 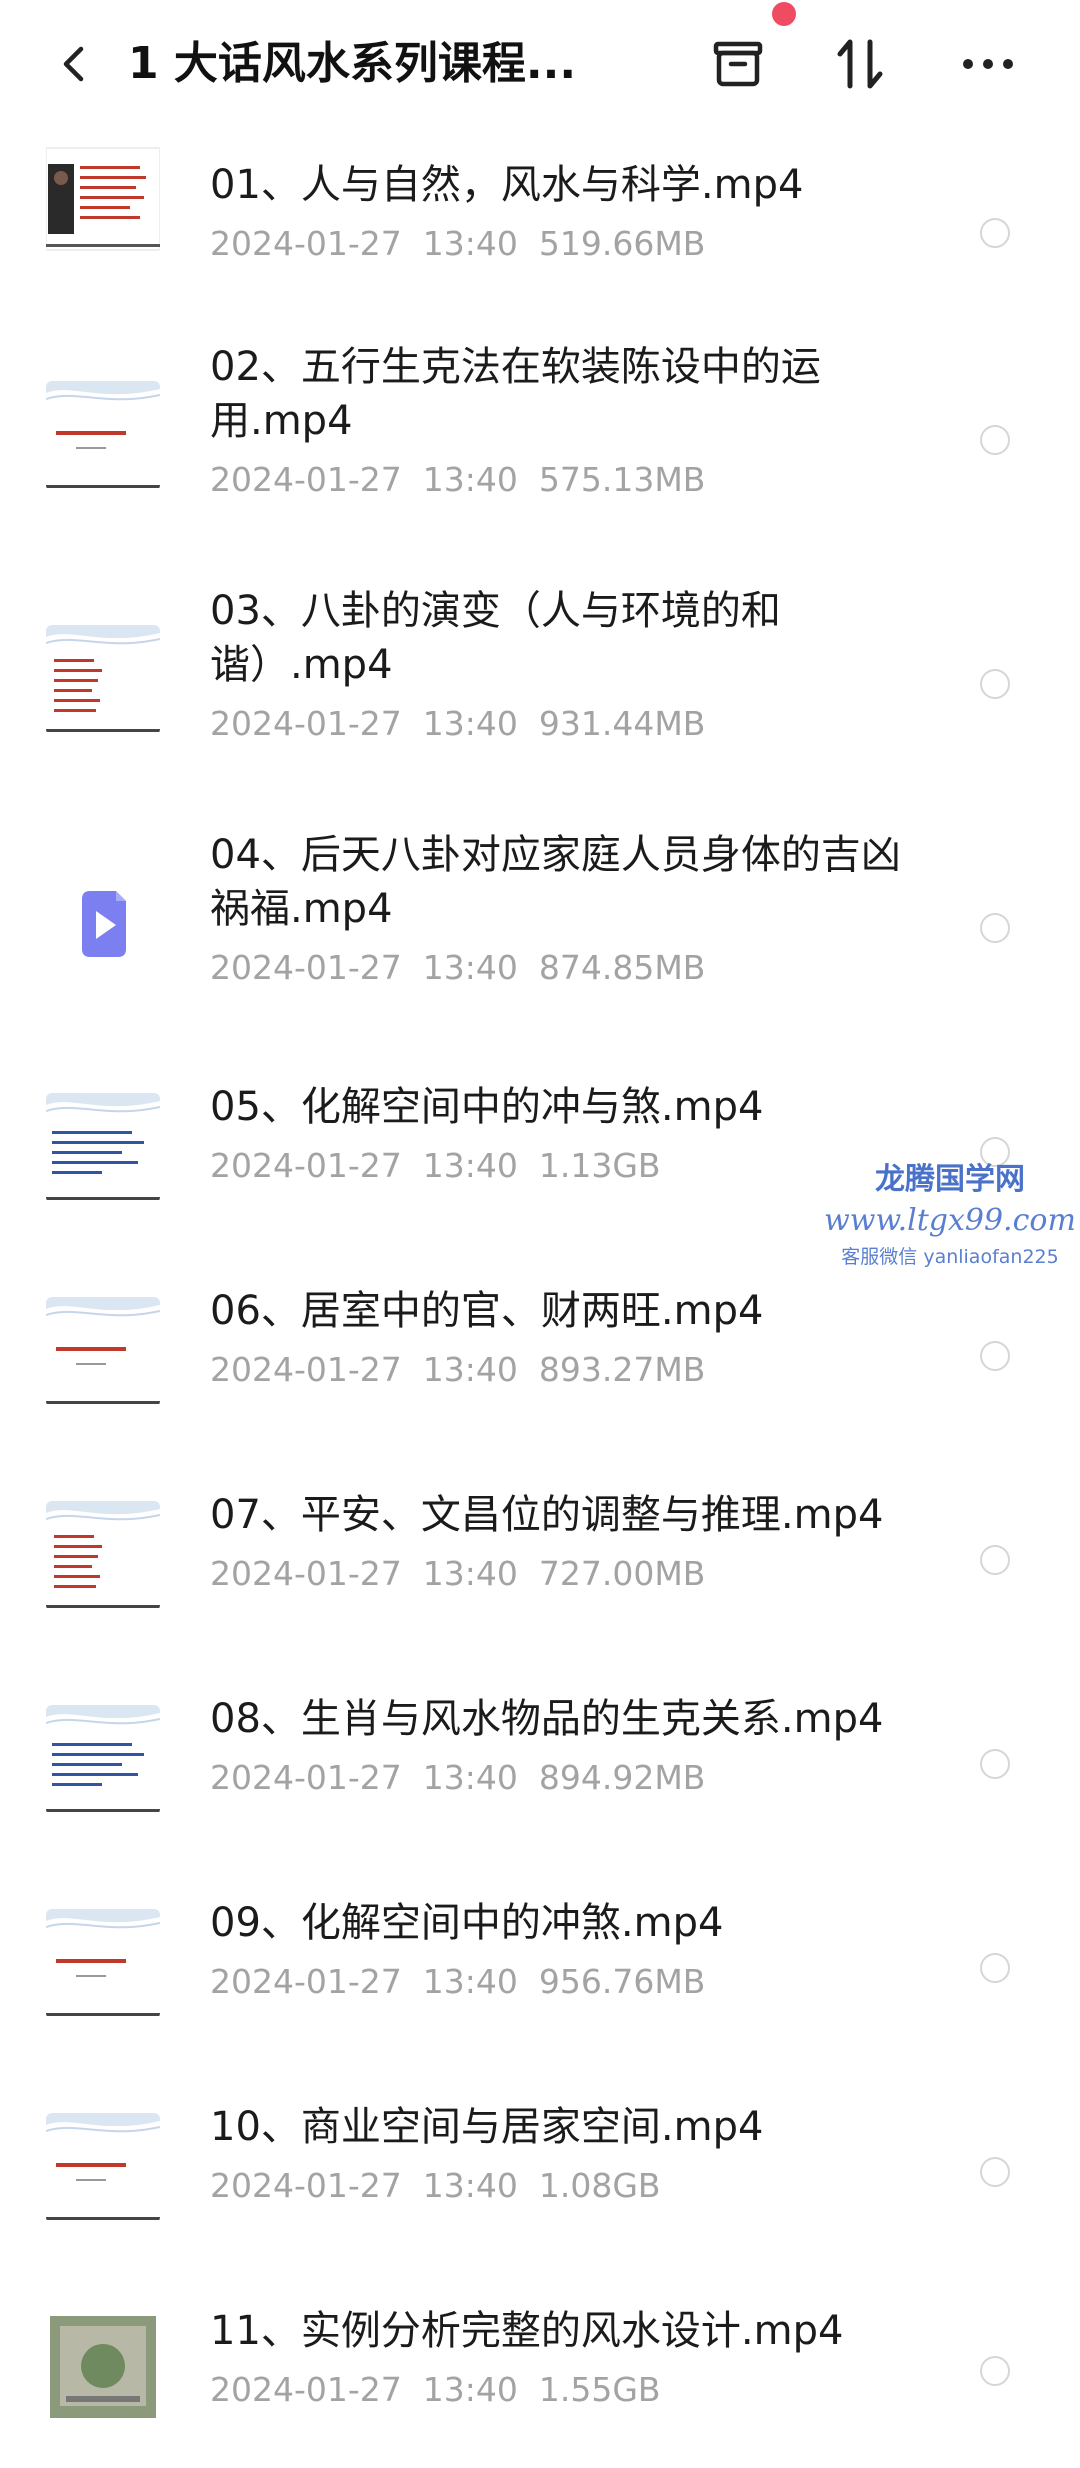 What do you see at coordinates (515, 394) in the screenshot?
I see `file-name: 02、五行生克法在软装陈设中的运用.mp4` at bounding box center [515, 394].